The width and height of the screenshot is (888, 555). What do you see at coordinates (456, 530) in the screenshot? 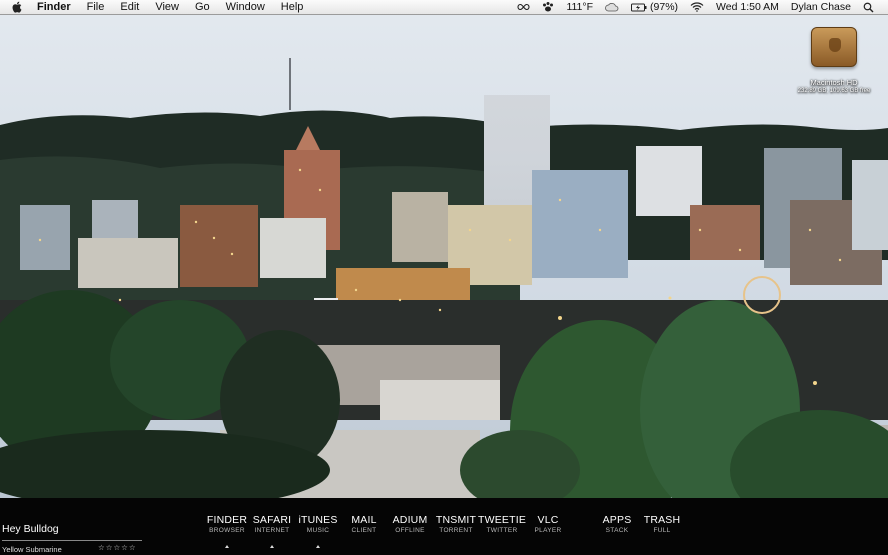
I see `dock-sublabel: TORRENT` at bounding box center [456, 530].